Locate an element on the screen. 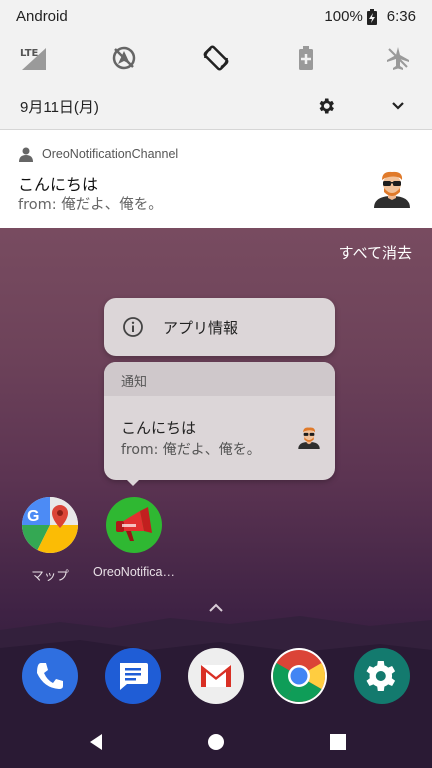  auto-rotate-tile is located at coordinates (216, 58).